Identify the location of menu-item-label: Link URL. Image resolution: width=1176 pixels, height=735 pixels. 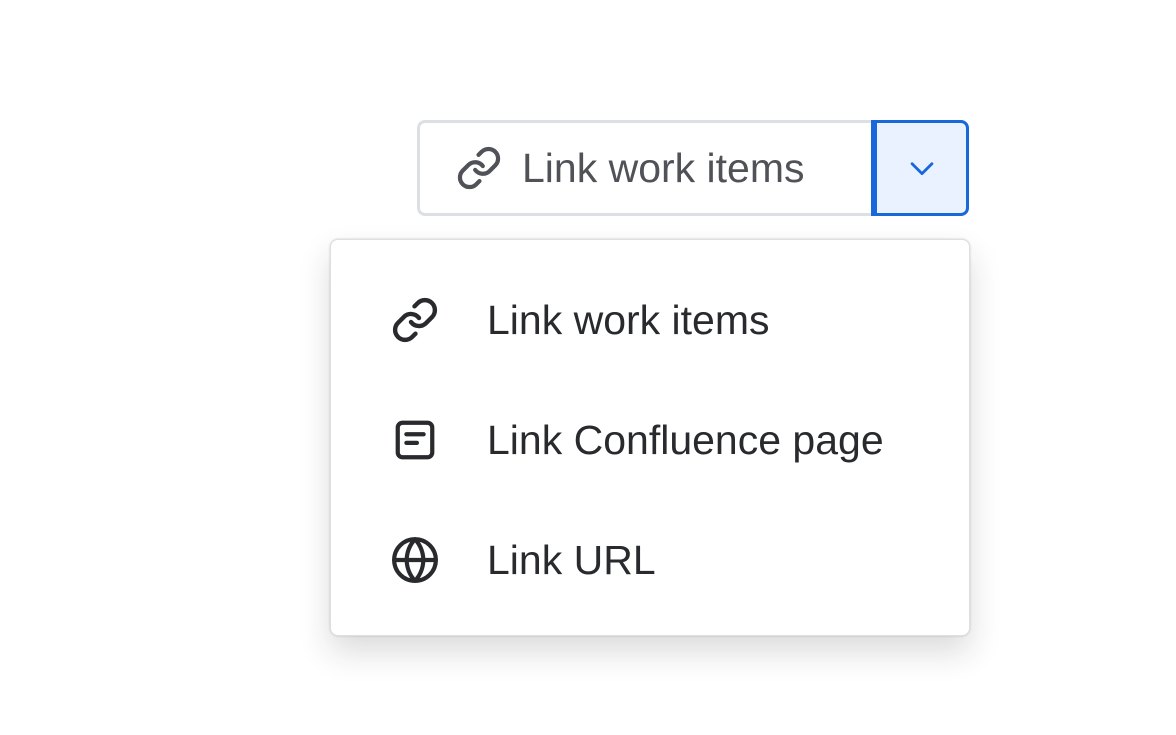
(571, 559).